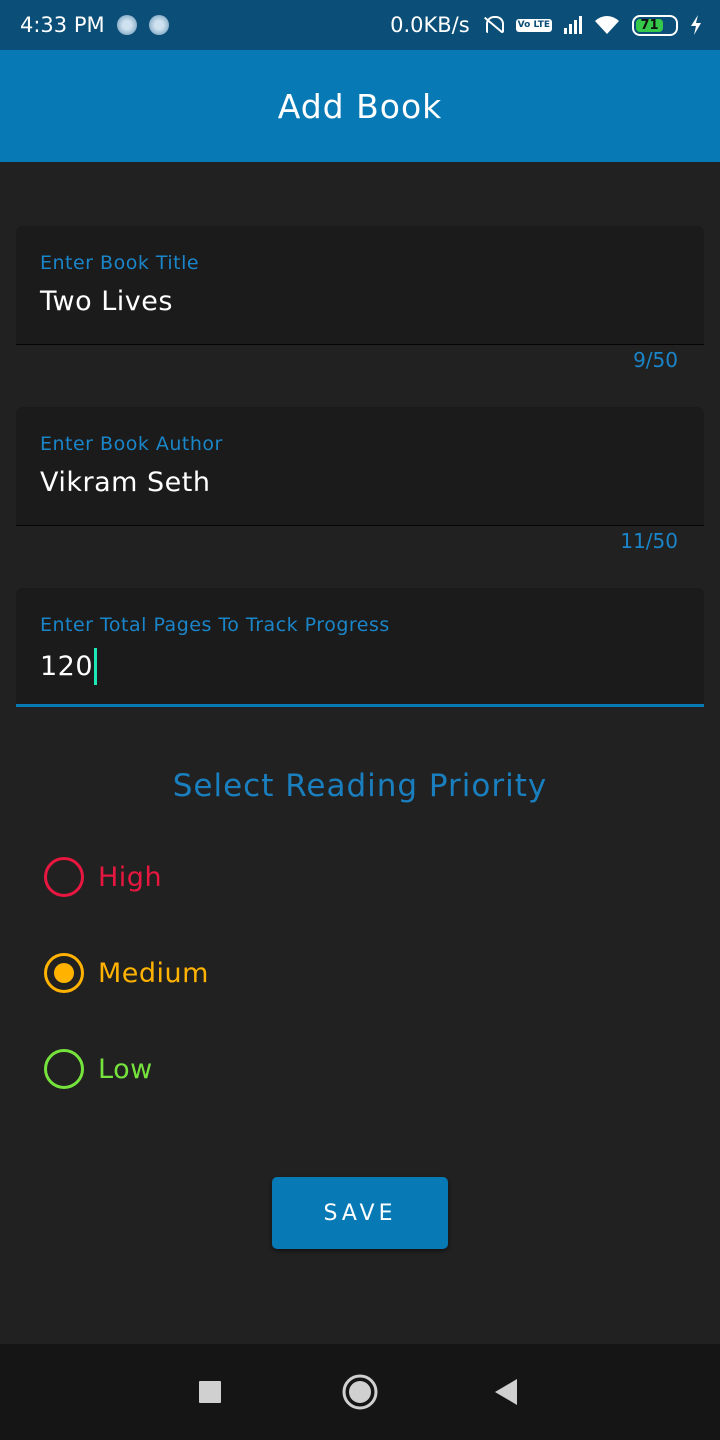 Image resolution: width=720 pixels, height=1440 pixels. I want to click on home-circle-icon, so click(360, 1392).